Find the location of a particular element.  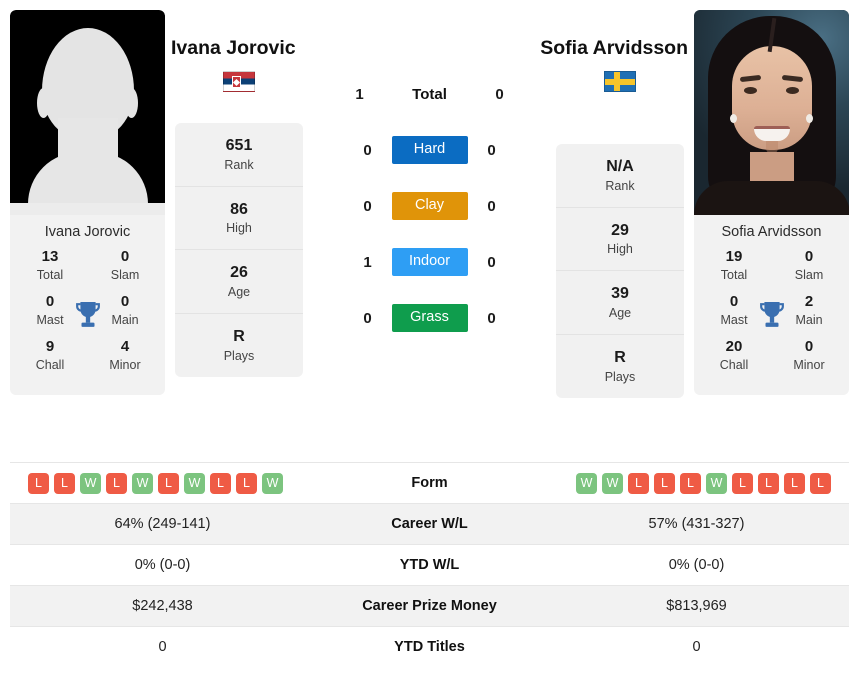

title-stat-label: Total is located at coordinates (50, 274).